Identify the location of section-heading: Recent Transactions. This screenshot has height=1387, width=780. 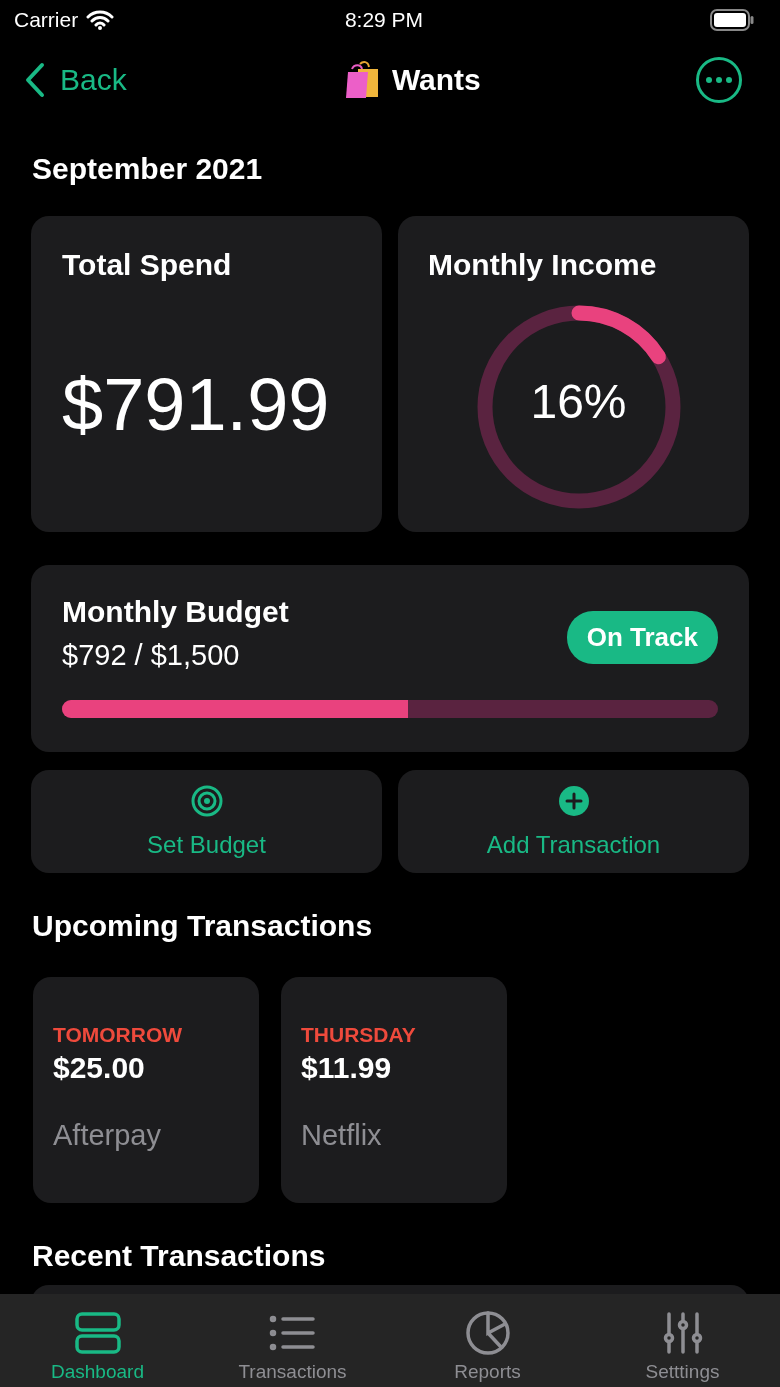
(179, 1256).